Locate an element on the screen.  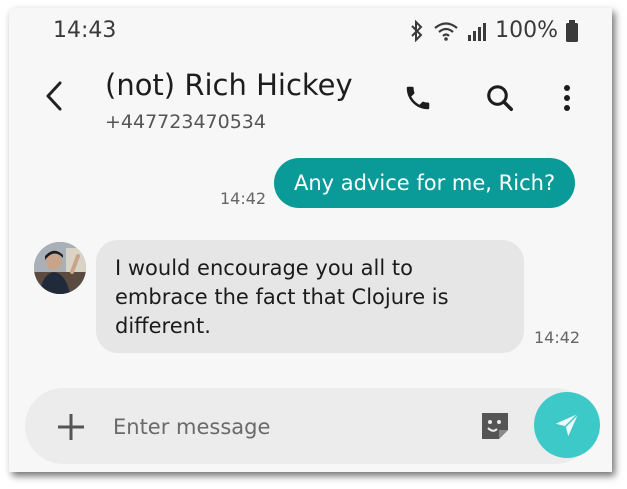
message-input is located at coordinates (288, 427).